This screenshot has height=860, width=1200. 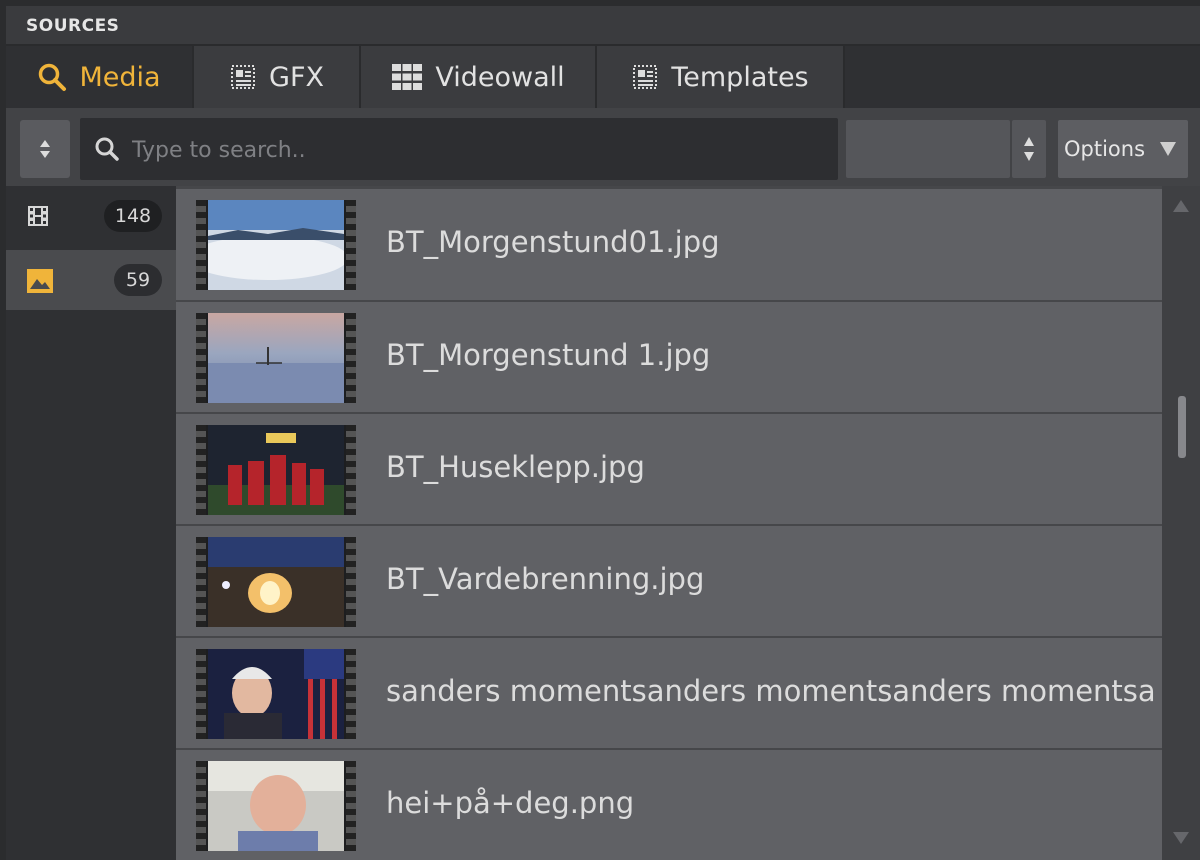 What do you see at coordinates (928, 149) in the screenshot?
I see `filter-select` at bounding box center [928, 149].